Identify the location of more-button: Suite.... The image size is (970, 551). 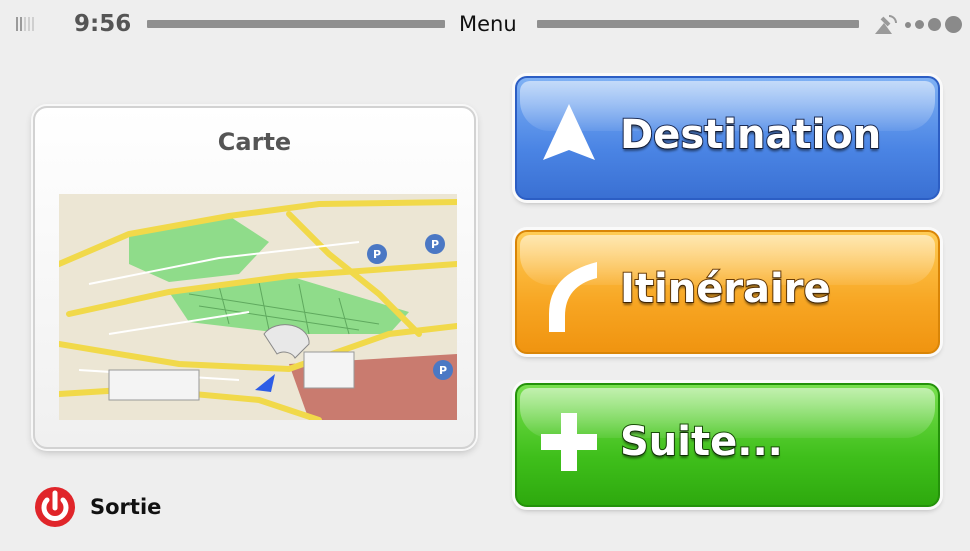
(727, 445).